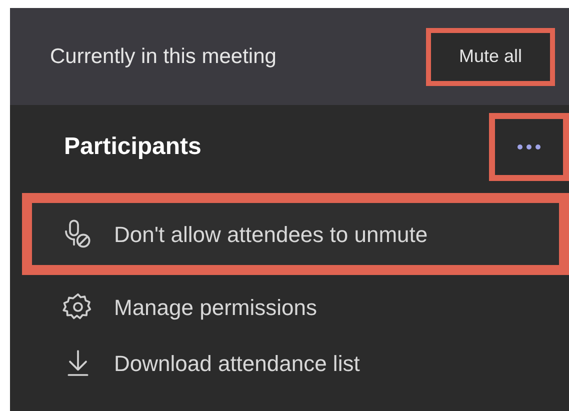  What do you see at coordinates (133, 147) in the screenshot?
I see `participants-title: Participants` at bounding box center [133, 147].